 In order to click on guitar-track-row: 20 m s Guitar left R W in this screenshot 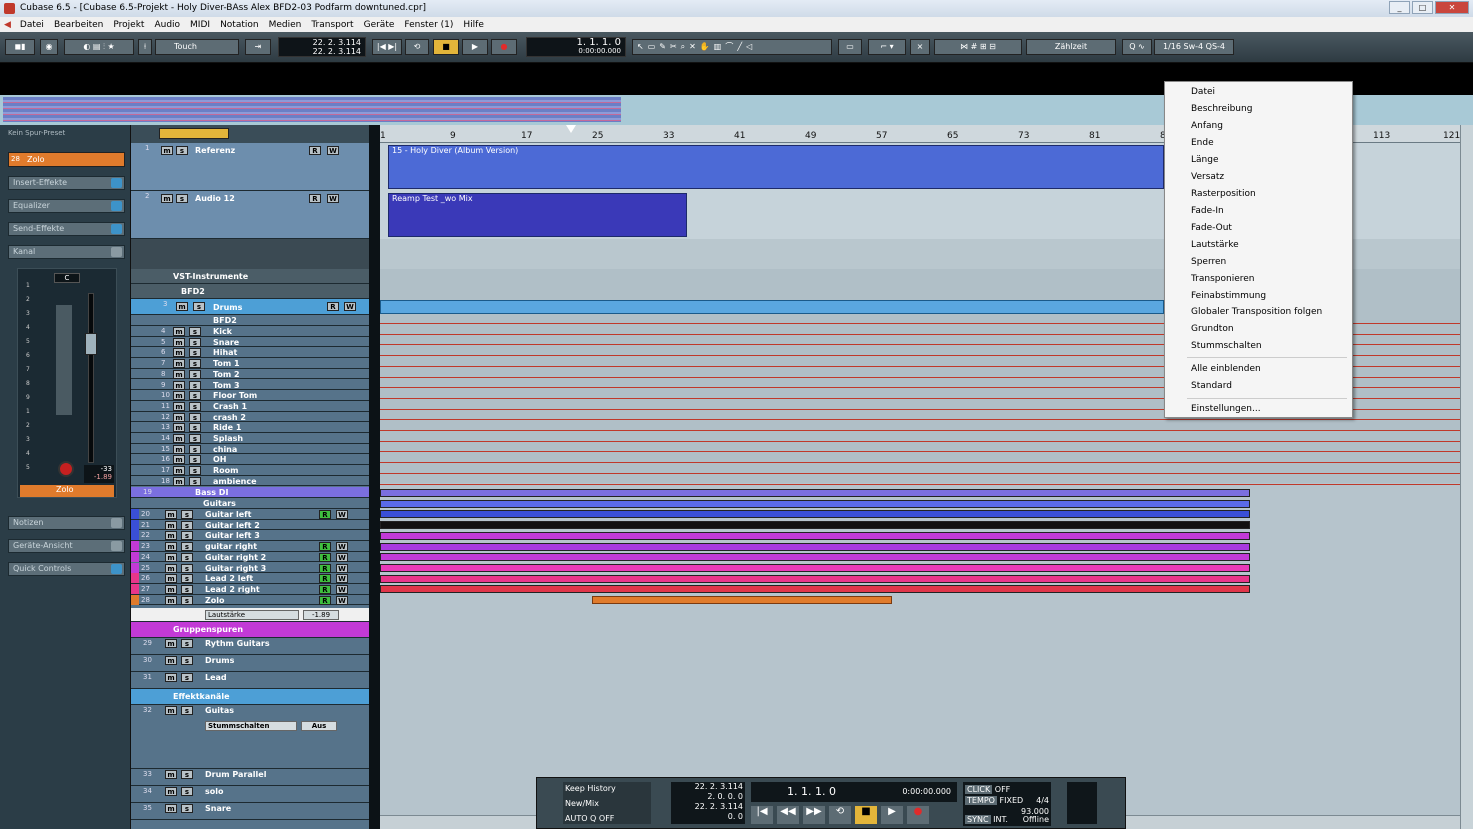, I will do `click(250, 514)`.